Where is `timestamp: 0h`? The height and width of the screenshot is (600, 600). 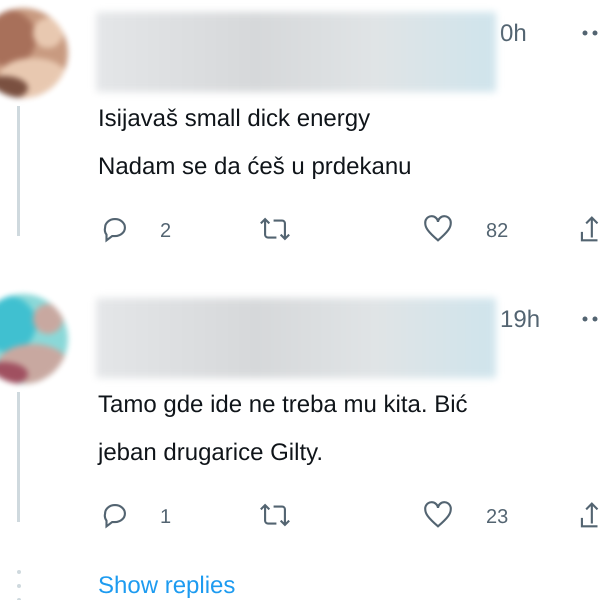
timestamp: 0h is located at coordinates (513, 34).